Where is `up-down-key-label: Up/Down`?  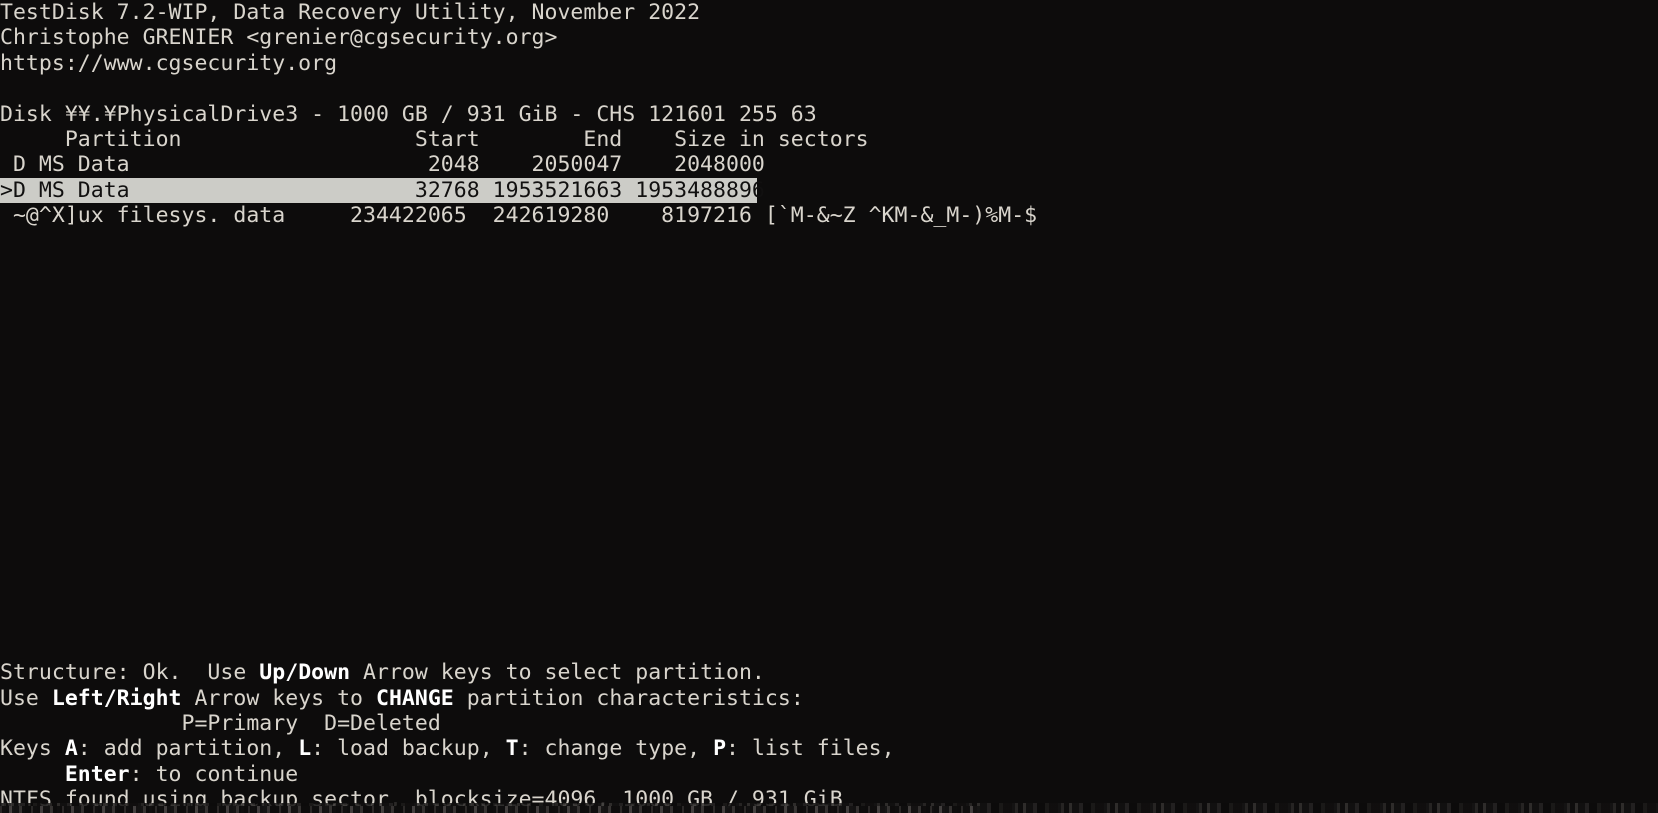 up-down-key-label: Up/Down is located at coordinates (305, 673).